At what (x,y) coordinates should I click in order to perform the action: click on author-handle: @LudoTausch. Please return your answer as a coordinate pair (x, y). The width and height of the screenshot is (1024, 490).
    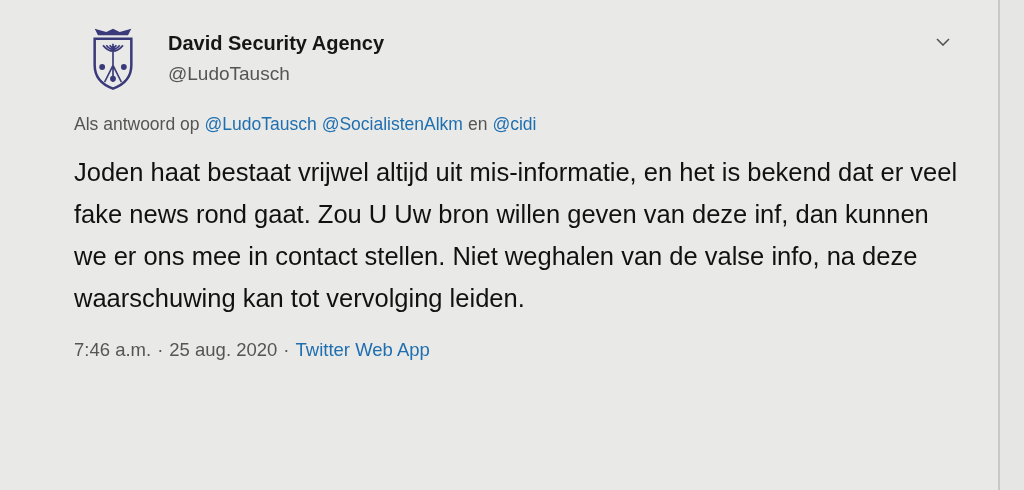
    Looking at the image, I should click on (276, 74).